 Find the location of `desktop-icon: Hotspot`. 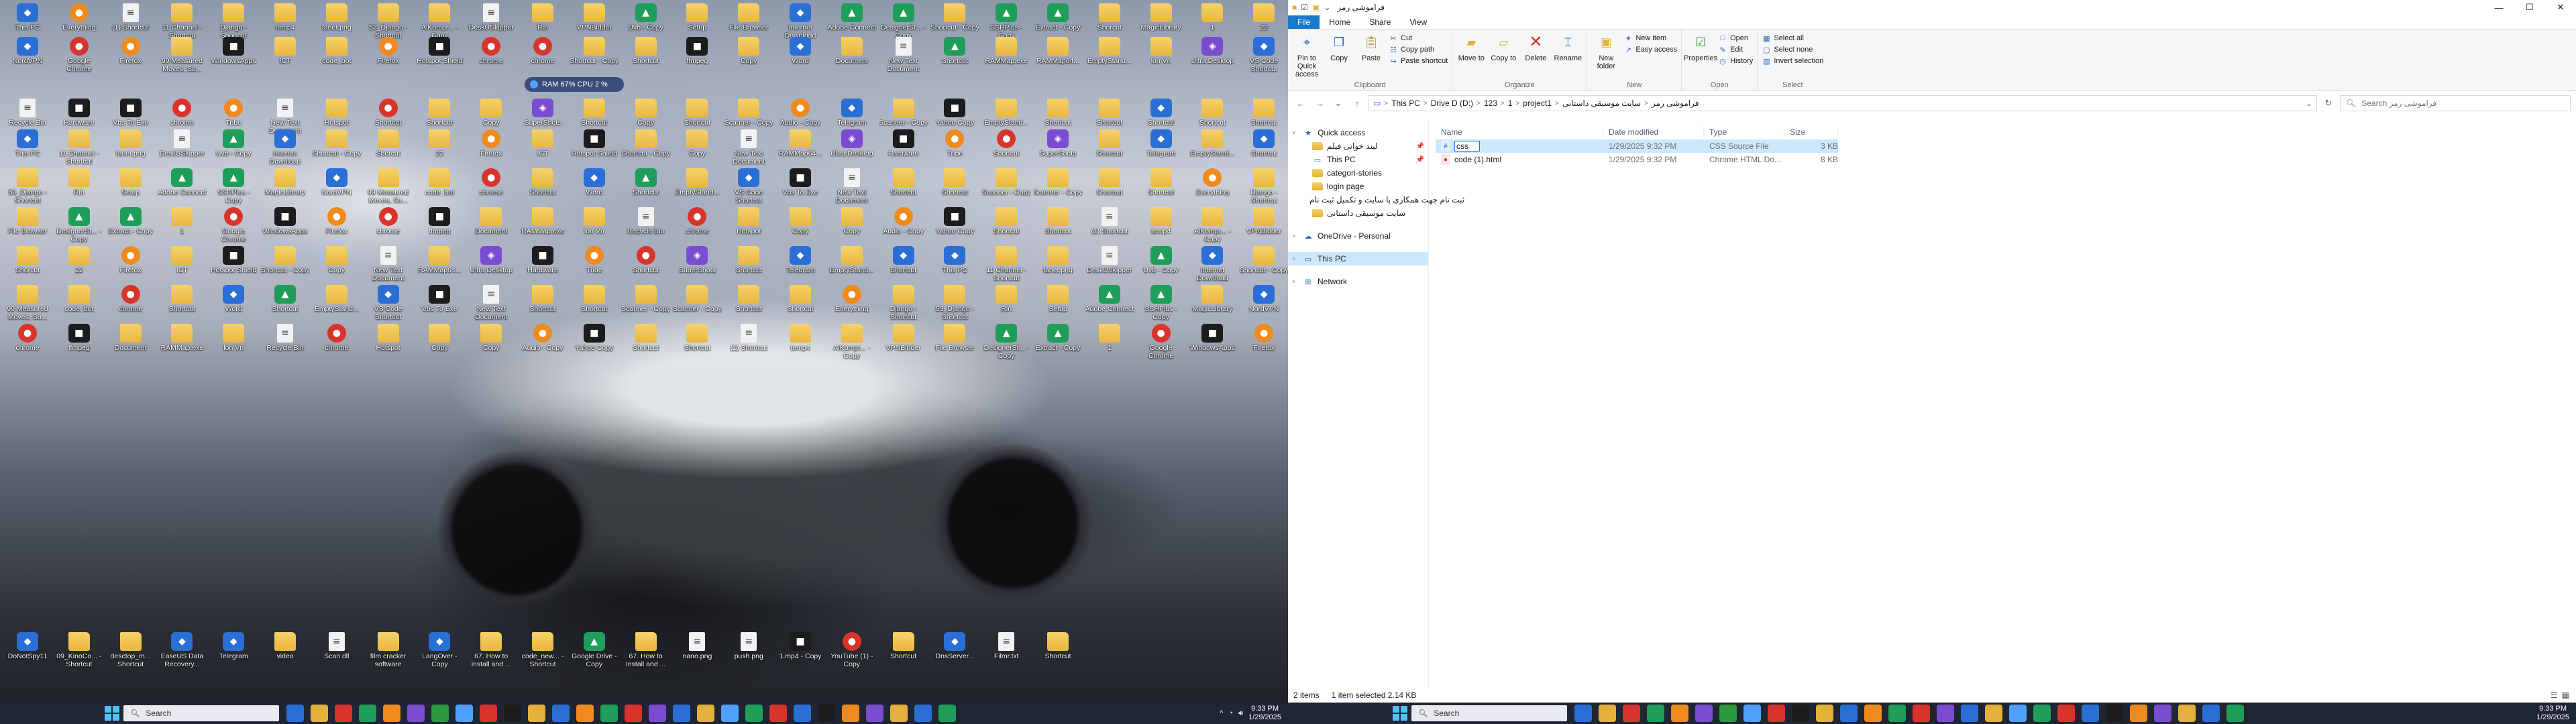

desktop-icon: Hotspot is located at coordinates (388, 346).